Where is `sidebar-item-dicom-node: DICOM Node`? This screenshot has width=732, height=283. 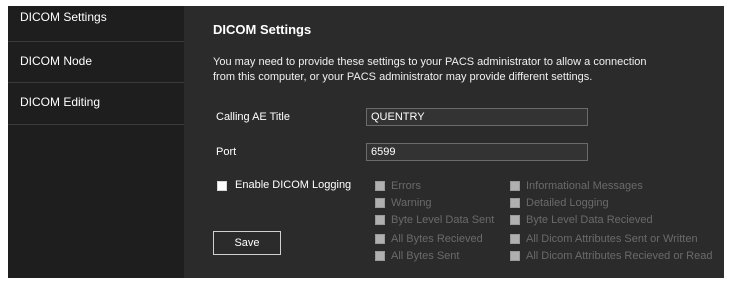 sidebar-item-dicom-node: DICOM Node is located at coordinates (102, 61).